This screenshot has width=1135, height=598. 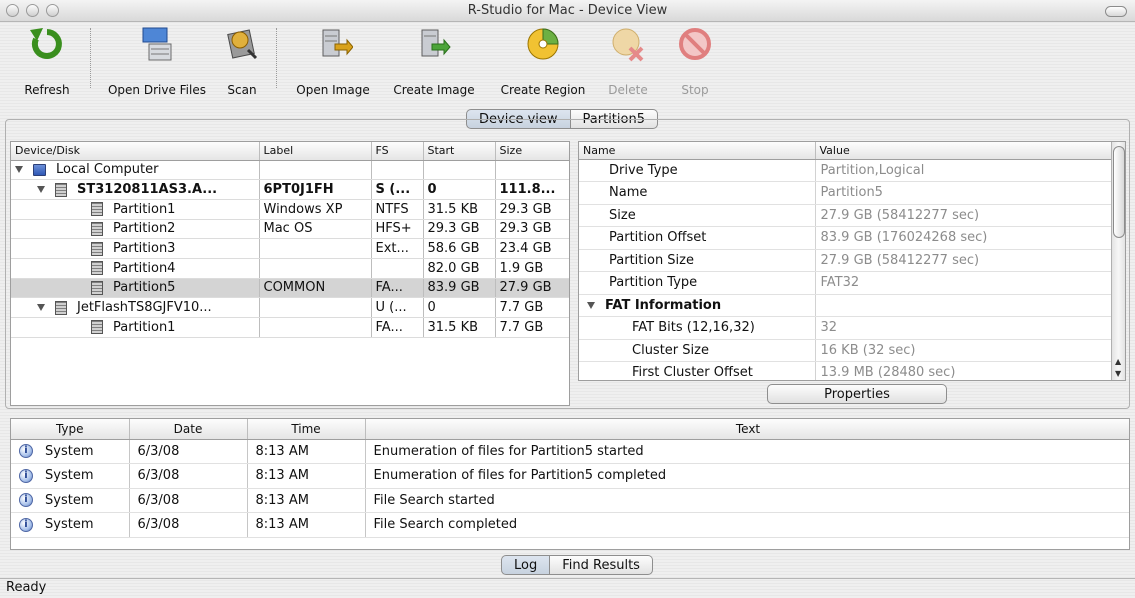 What do you see at coordinates (188, 429) in the screenshot?
I see `column-header-date: Date` at bounding box center [188, 429].